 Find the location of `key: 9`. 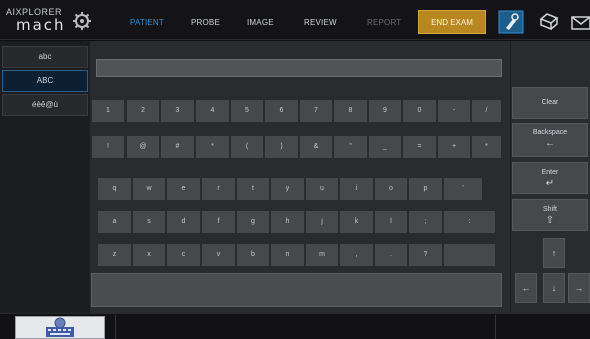

key: 9 is located at coordinates (385, 111).